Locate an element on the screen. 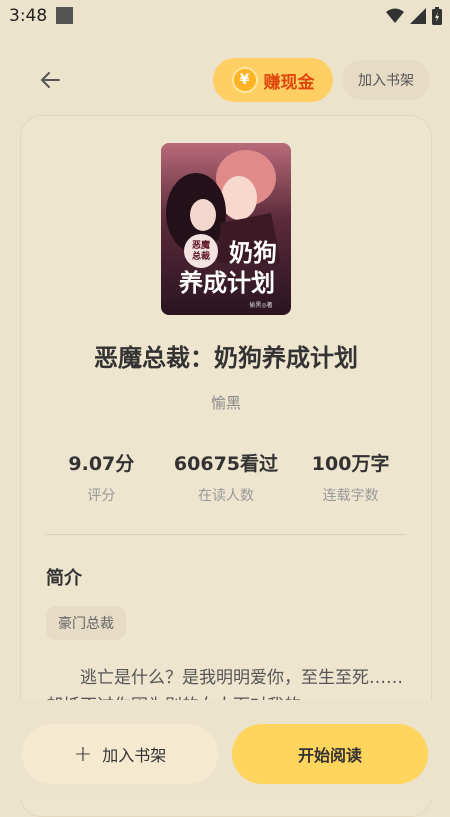 This screenshot has height=817, width=450. book-stats: 9.07分 评分 60675看过 在读人数 100万字 连载字数 is located at coordinates (226, 477).